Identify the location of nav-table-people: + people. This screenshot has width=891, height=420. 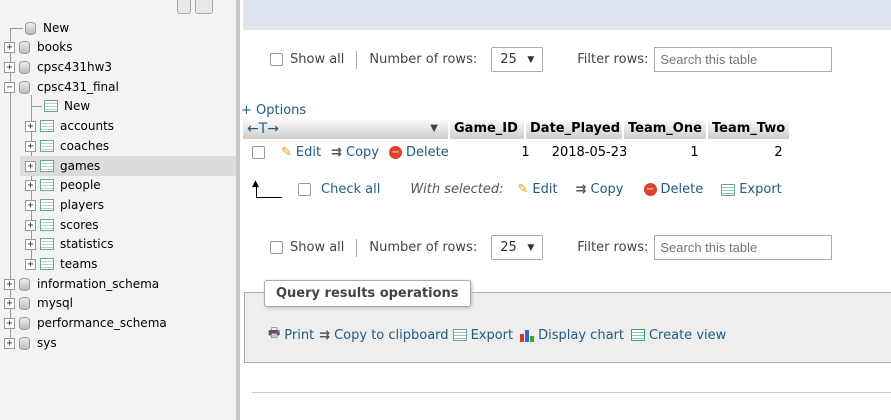
(63, 185).